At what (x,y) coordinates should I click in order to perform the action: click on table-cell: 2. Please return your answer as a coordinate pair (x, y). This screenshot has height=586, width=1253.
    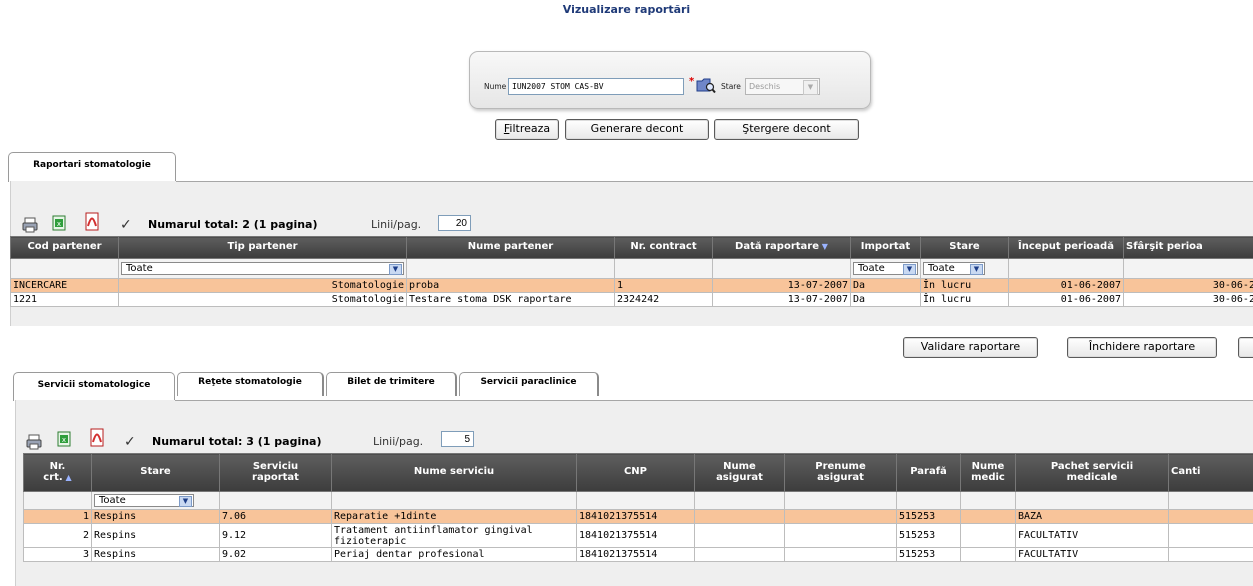
    Looking at the image, I should click on (57, 535).